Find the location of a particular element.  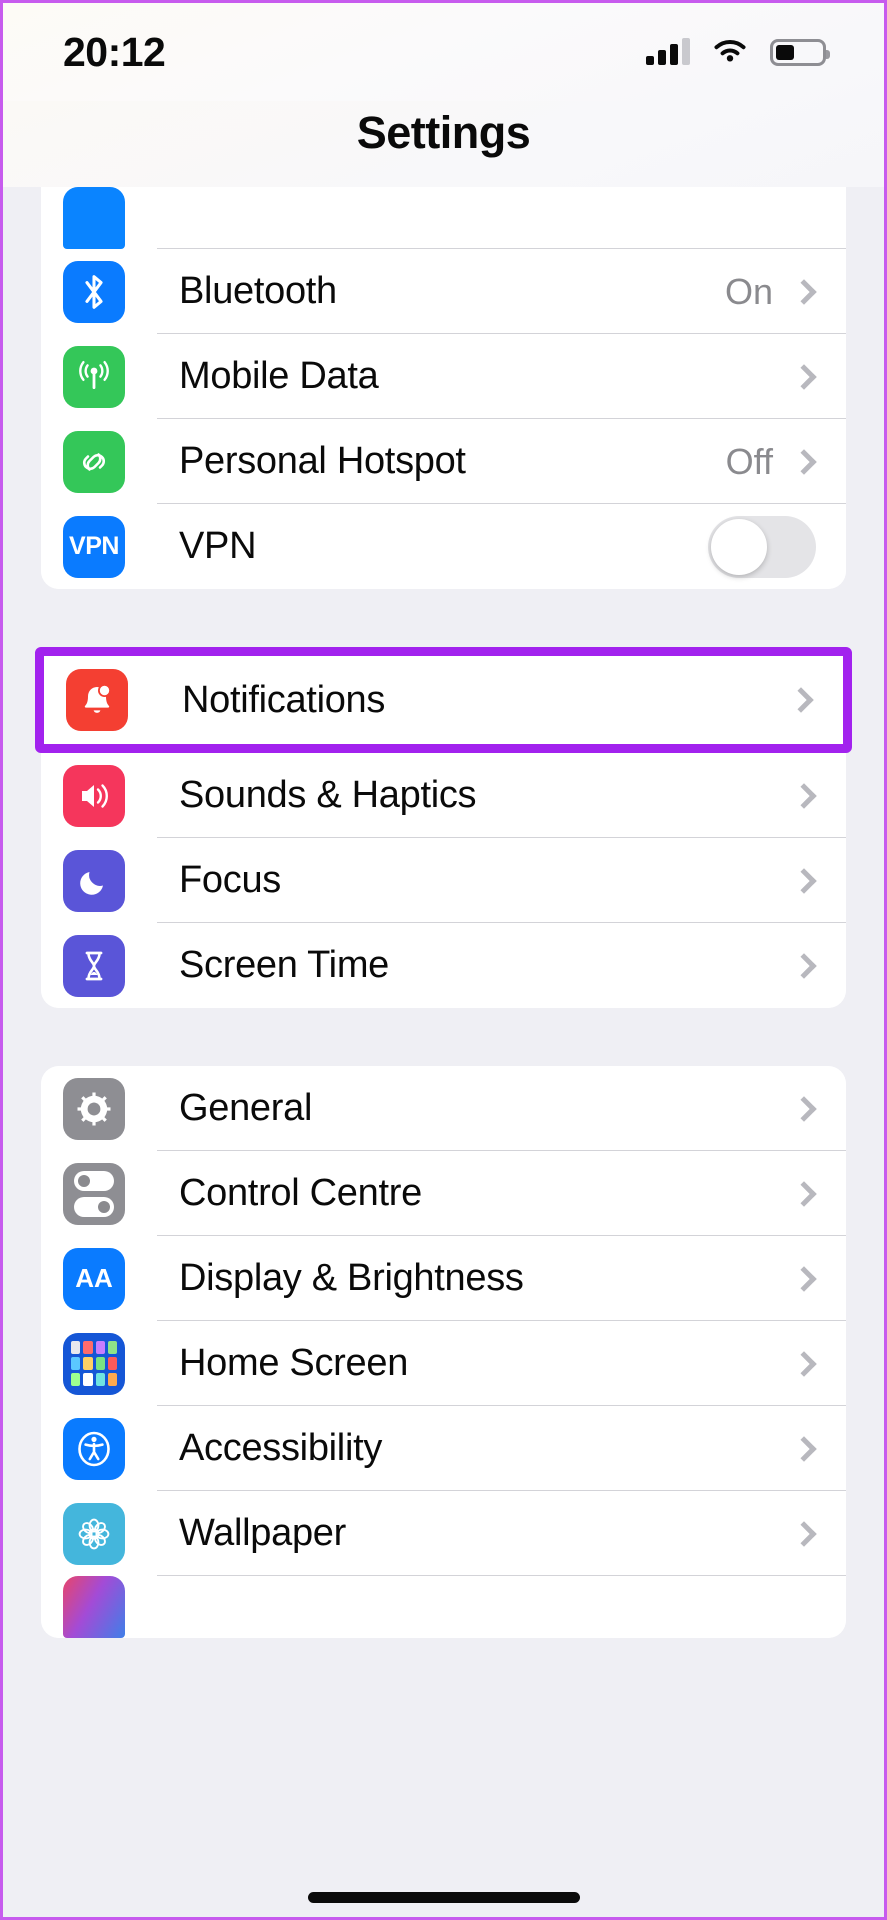

settings-row-wallpaper: Wallpaper is located at coordinates (443, 1533).